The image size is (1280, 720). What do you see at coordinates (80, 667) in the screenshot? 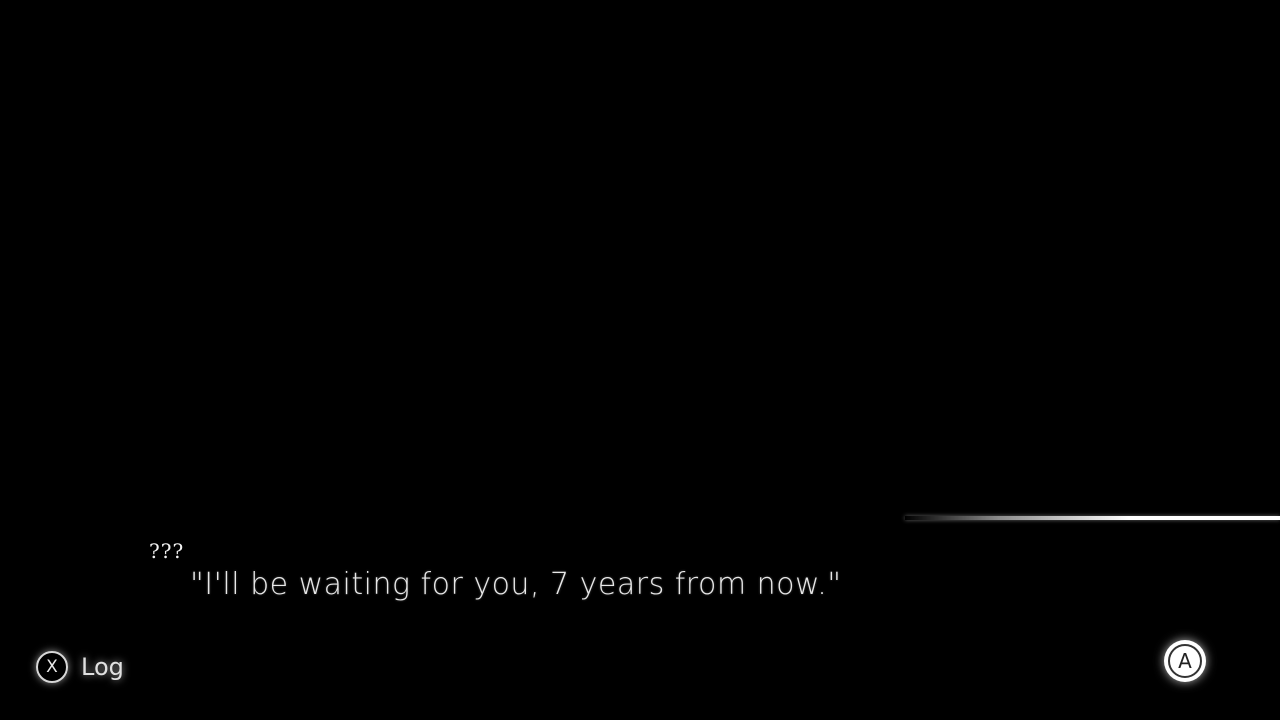
I see `log-button: X Log` at bounding box center [80, 667].